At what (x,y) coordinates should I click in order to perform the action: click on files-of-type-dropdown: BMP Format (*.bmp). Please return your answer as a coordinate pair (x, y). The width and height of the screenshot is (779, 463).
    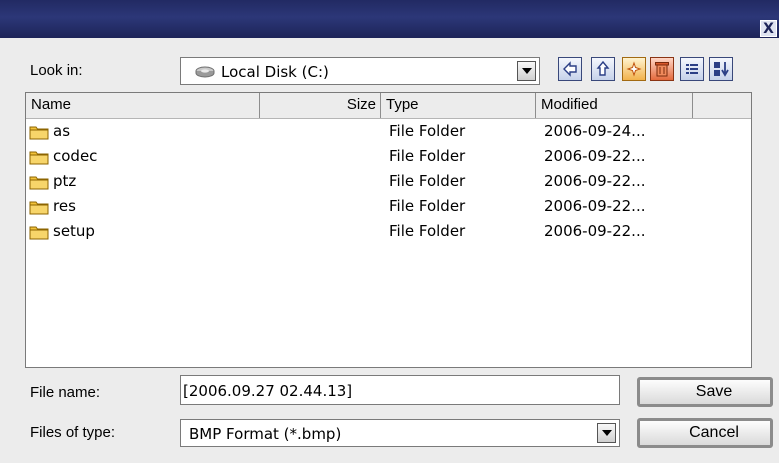
    Looking at the image, I should click on (400, 433).